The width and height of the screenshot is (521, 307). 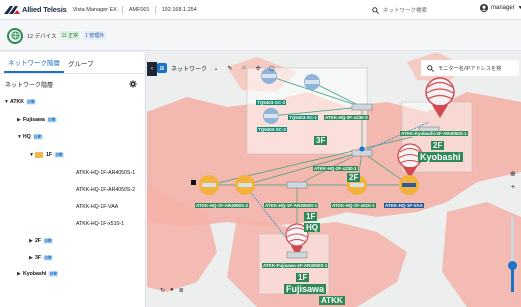 What do you see at coordinates (291, 205) in the screenshot?
I see `node-label: ATKK-HQ-1F-AR4050S-1` at bounding box center [291, 205].